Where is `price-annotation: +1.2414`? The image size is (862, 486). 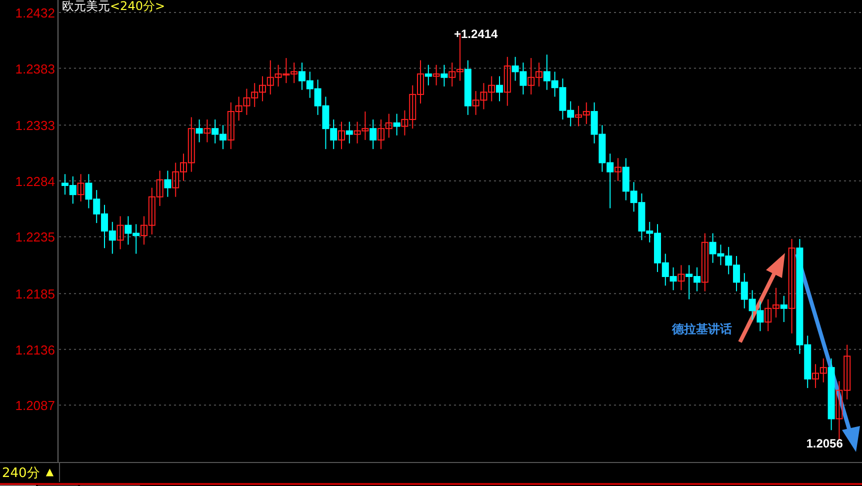
price-annotation: +1.2414 is located at coordinates (476, 34).